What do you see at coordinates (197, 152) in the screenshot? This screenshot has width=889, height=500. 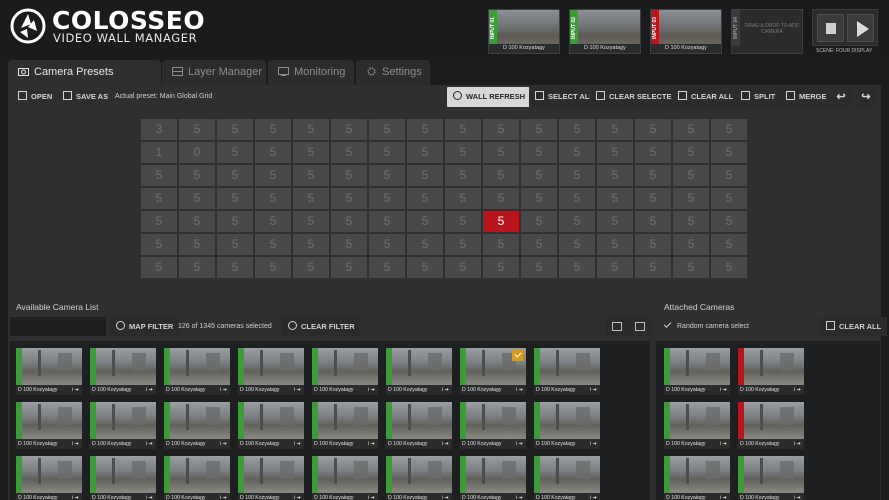 I see `wall-cell: 0` at bounding box center [197, 152].